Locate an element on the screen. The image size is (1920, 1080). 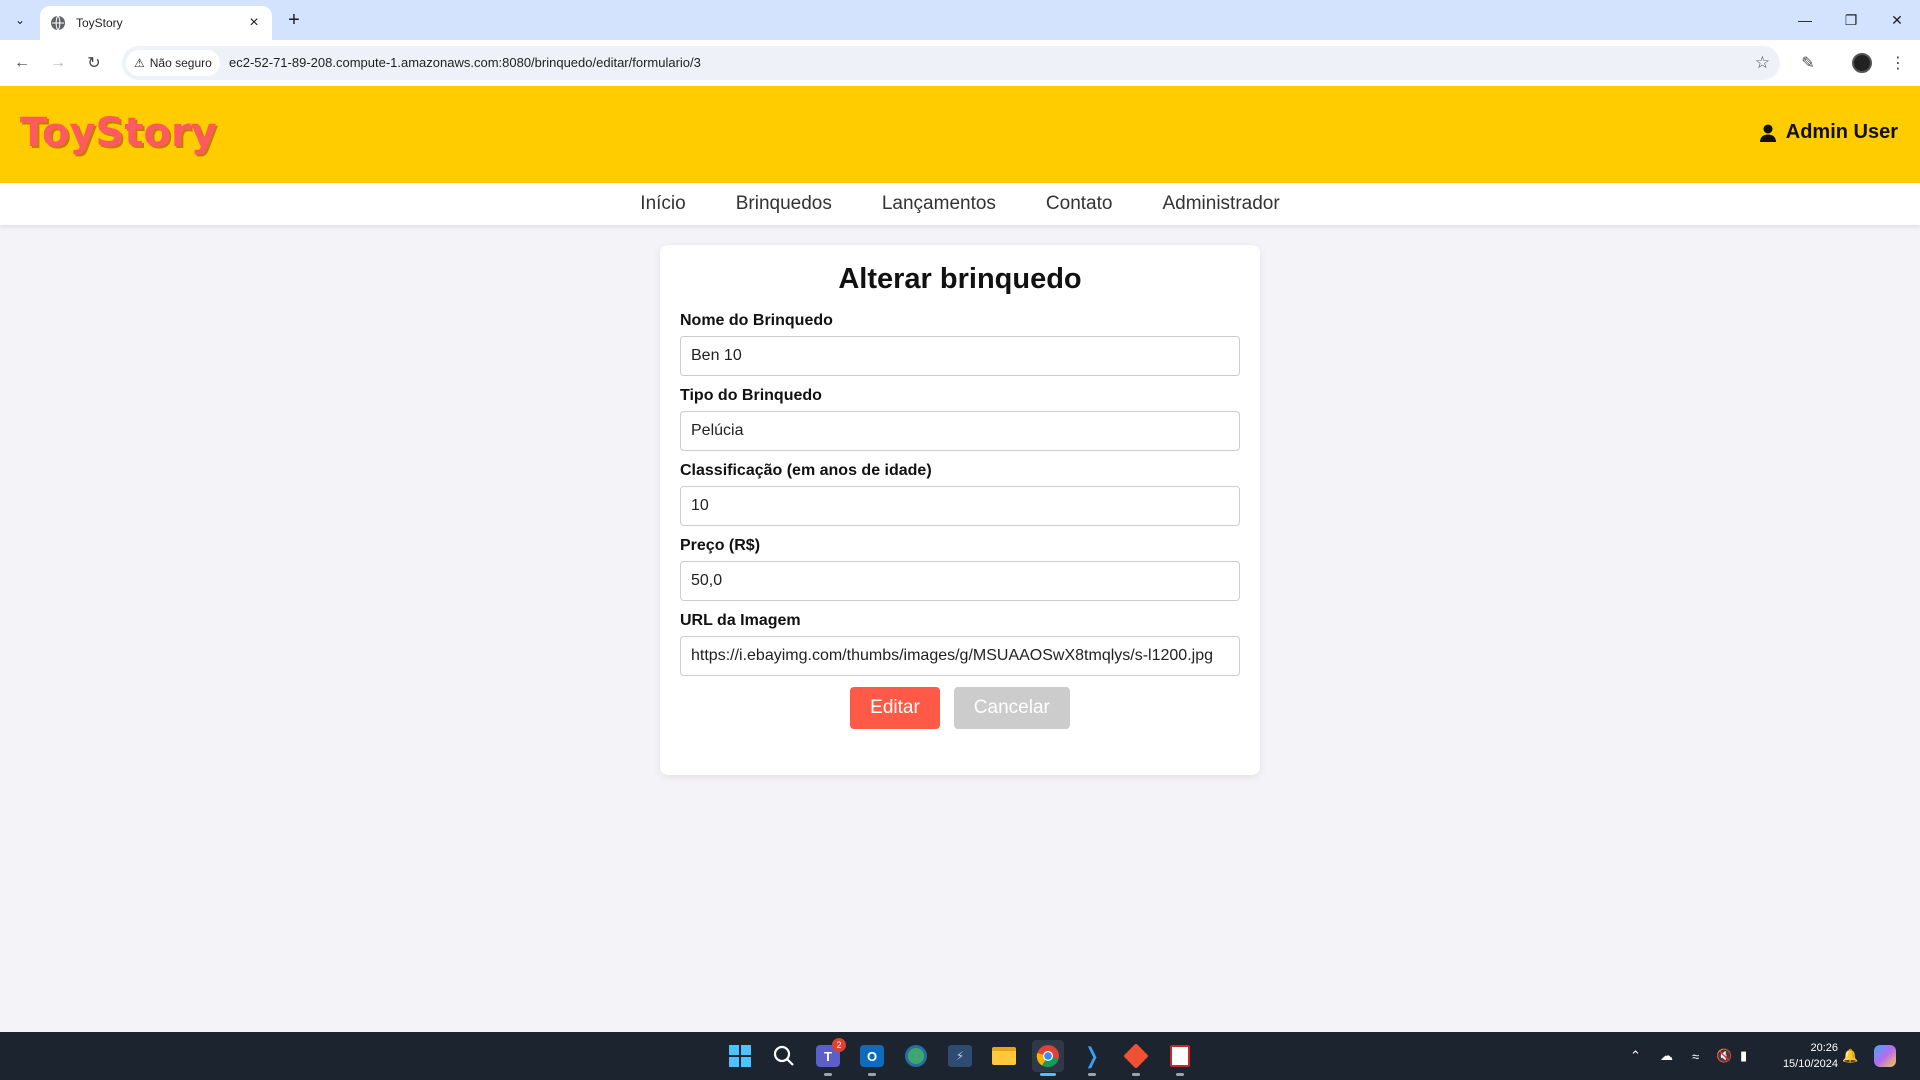
app-icon is located at coordinates (1180, 1058).